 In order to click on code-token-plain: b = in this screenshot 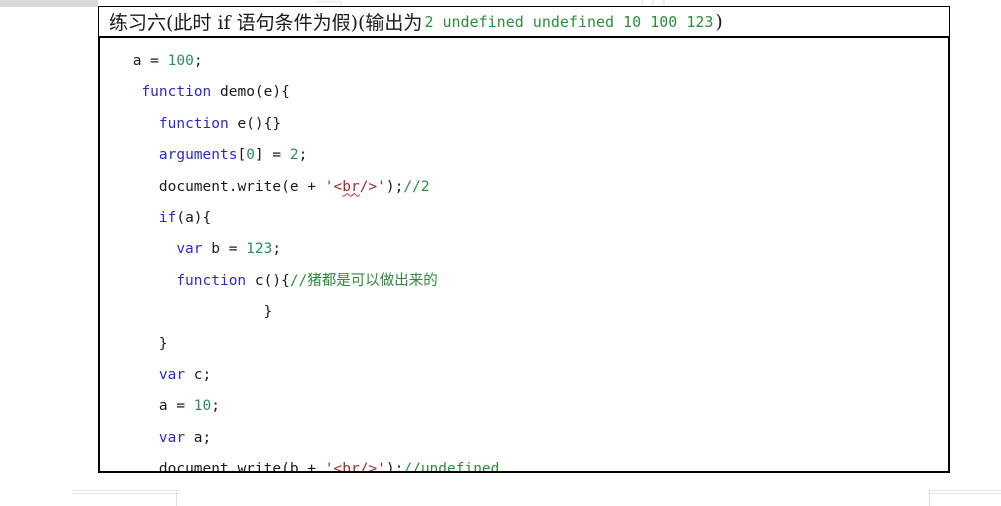, I will do `click(224, 249)`.